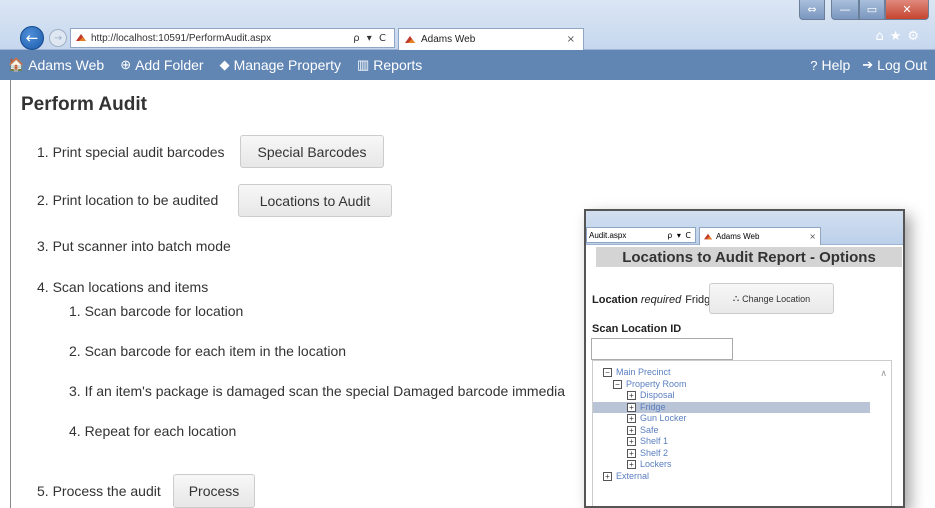 The width and height of the screenshot is (935, 508). What do you see at coordinates (872, 10) in the screenshot?
I see `maximize-button: ▭` at bounding box center [872, 10].